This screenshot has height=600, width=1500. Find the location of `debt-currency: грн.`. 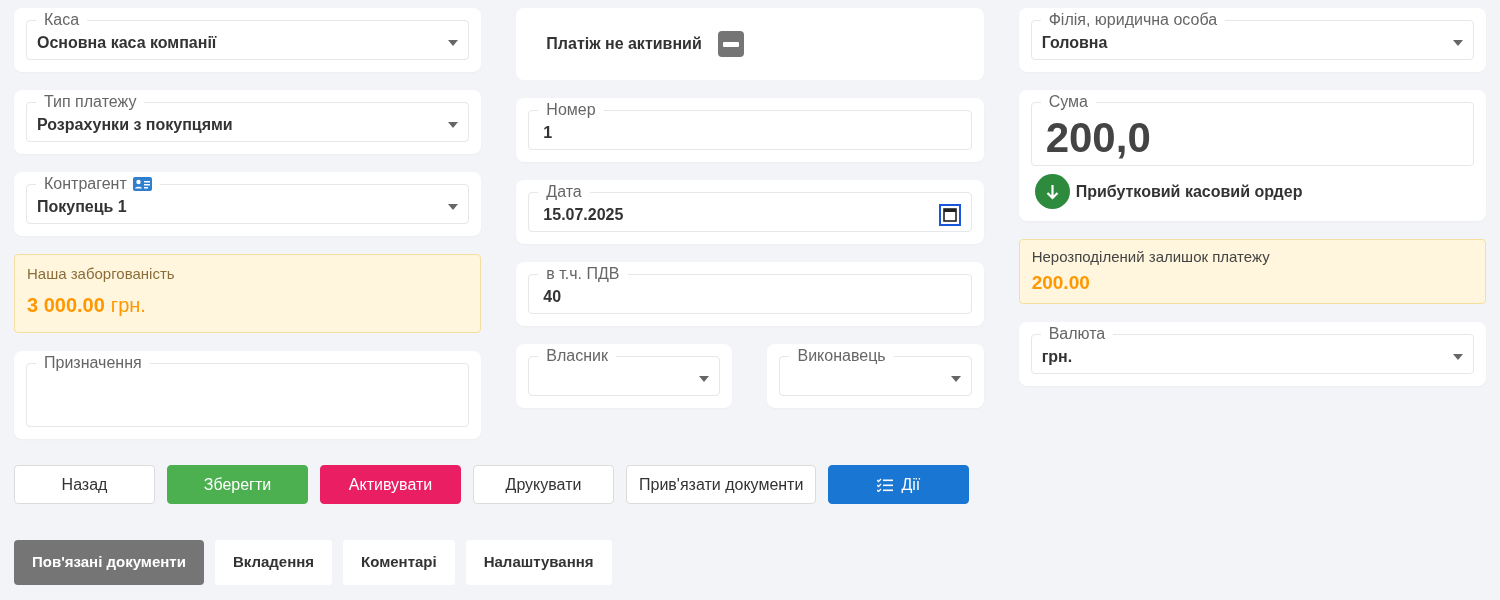

debt-currency: грн. is located at coordinates (128, 305).